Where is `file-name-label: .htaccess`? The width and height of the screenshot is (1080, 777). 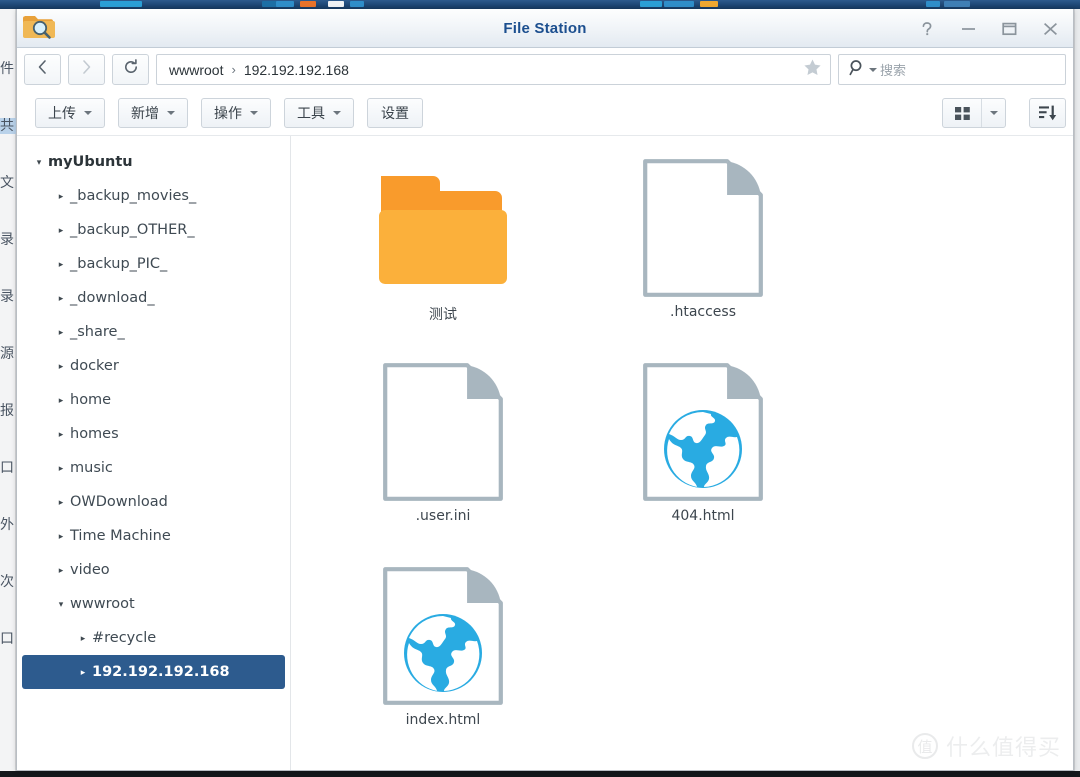 file-name-label: .htaccess is located at coordinates (703, 312).